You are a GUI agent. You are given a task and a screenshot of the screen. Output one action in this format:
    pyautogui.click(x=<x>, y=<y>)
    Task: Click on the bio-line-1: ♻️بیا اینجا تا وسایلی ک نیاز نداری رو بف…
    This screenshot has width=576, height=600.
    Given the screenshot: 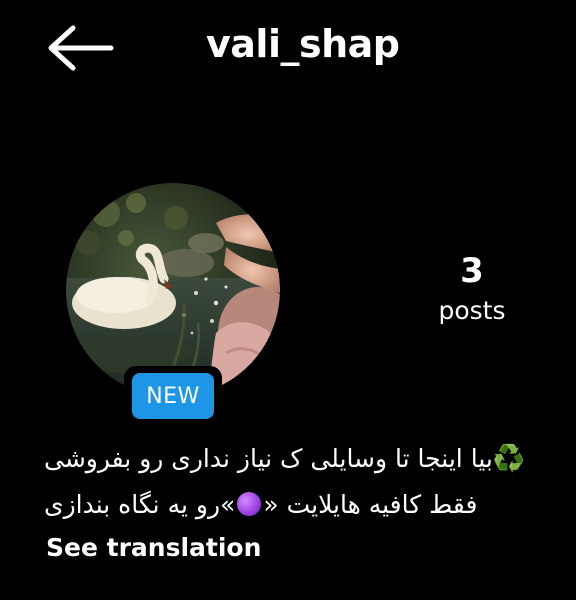 What is the action you would take?
    pyautogui.click(x=310, y=459)
    